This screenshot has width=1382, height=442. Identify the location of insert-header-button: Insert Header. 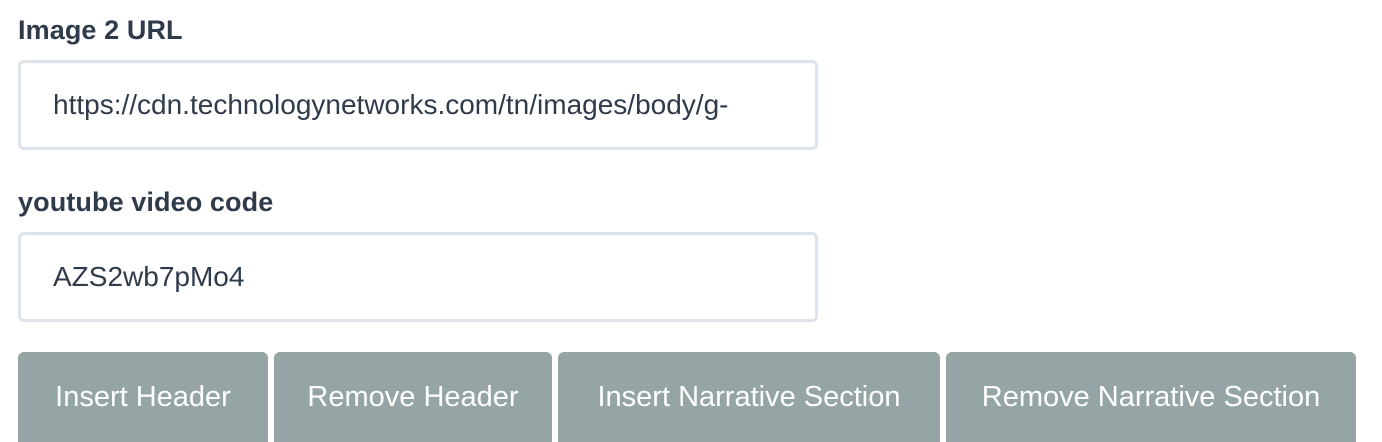
(143, 397).